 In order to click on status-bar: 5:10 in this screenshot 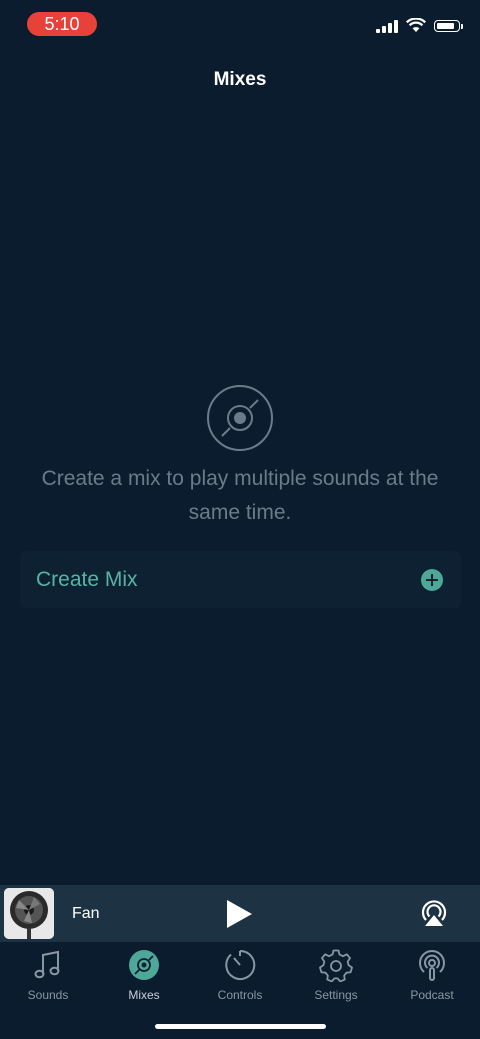, I will do `click(240, 24)`.